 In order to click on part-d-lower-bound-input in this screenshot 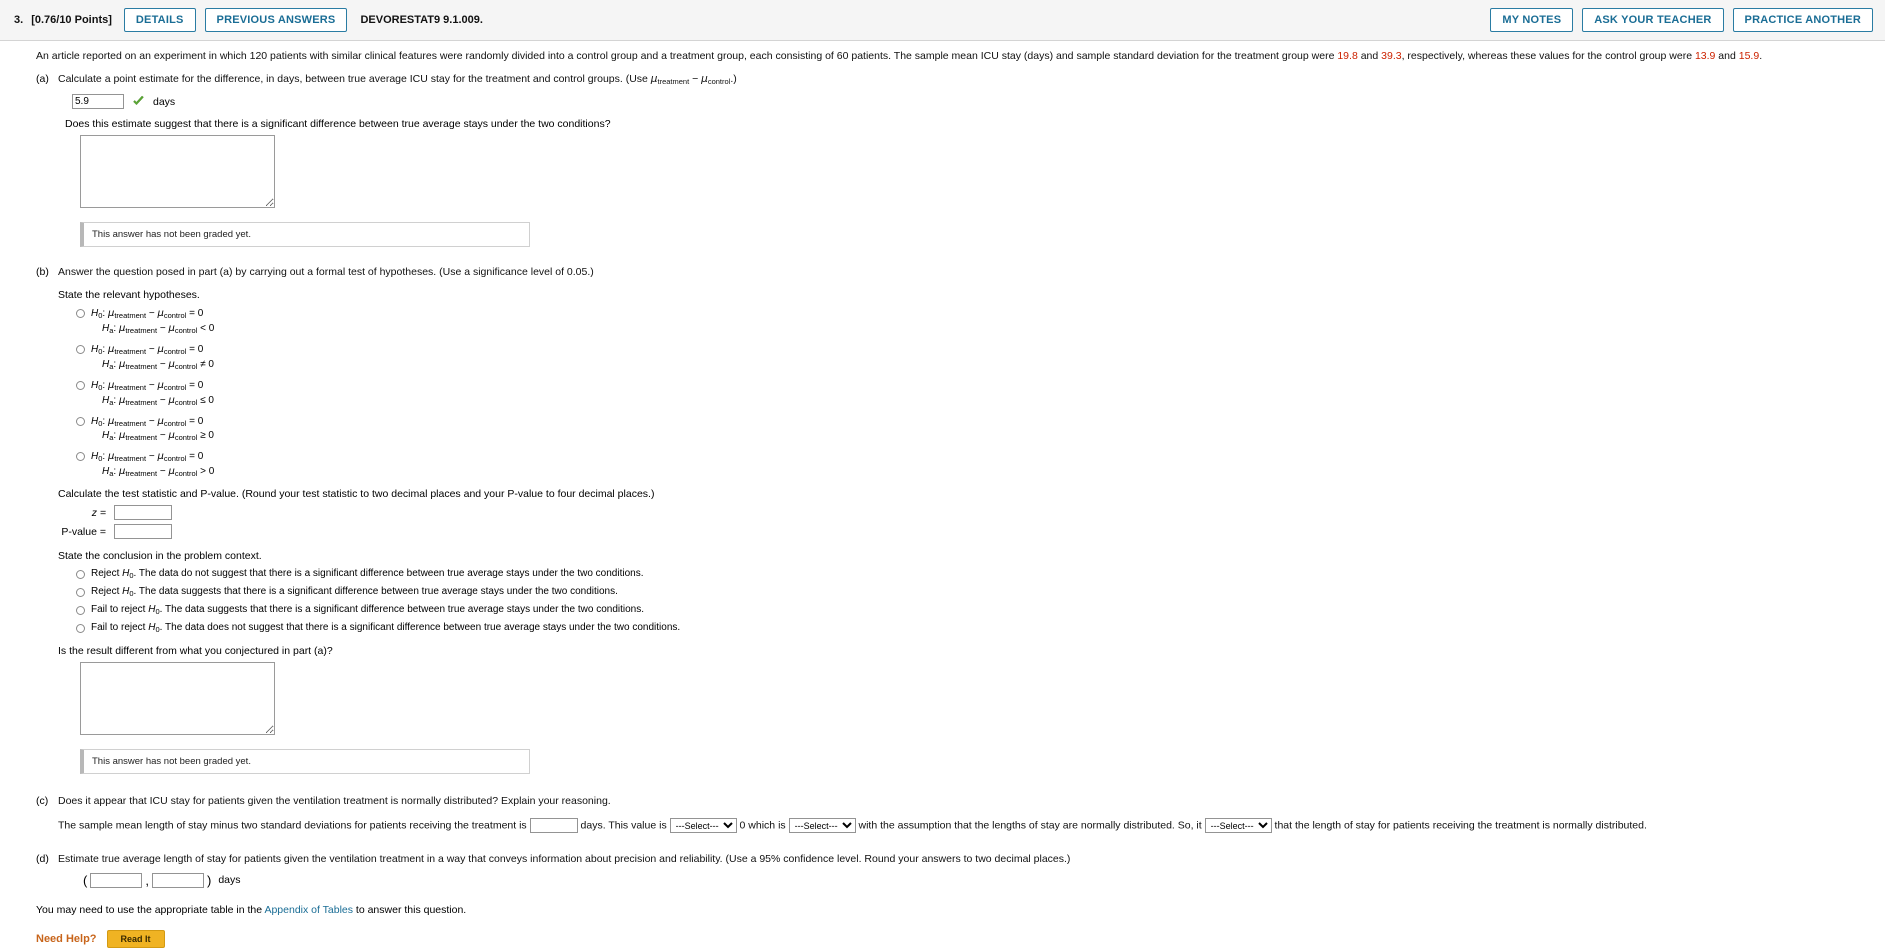, I will do `click(116, 880)`.